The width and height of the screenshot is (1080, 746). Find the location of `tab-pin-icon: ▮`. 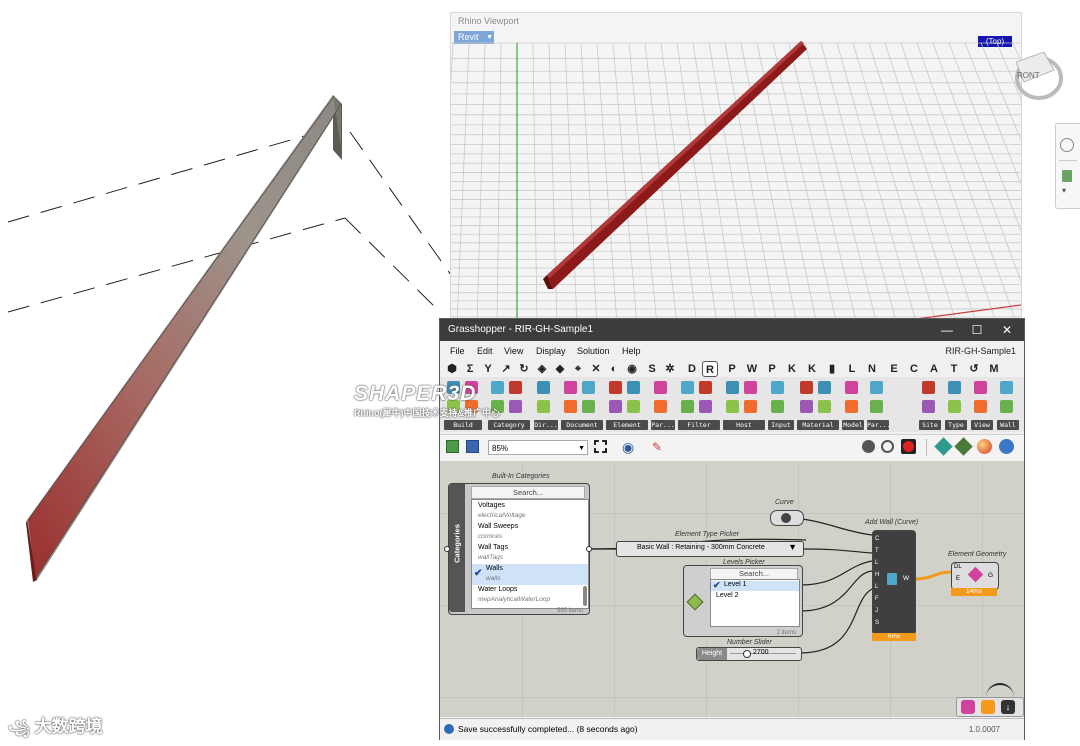

tab-pin-icon: ▮ is located at coordinates (832, 369).